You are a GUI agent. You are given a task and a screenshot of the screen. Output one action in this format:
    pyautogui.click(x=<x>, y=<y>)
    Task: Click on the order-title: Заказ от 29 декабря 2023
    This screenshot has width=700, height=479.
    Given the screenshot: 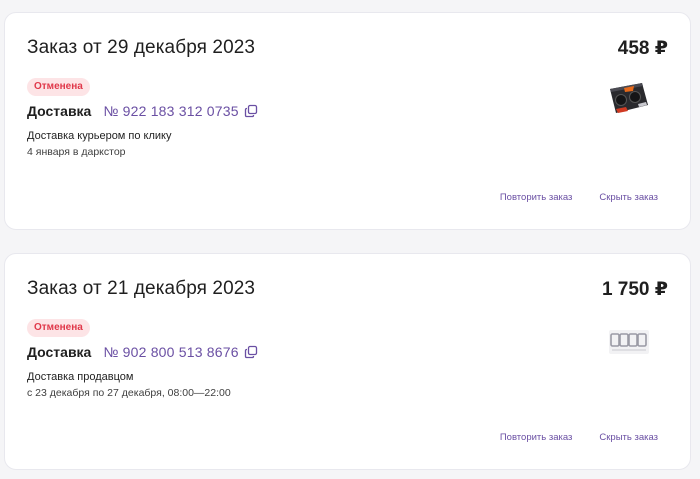 What is the action you would take?
    pyautogui.click(x=141, y=47)
    